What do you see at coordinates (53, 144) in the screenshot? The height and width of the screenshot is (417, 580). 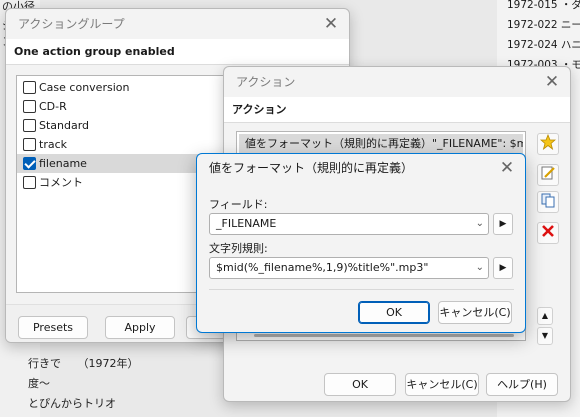 I see `item-label: track` at bounding box center [53, 144].